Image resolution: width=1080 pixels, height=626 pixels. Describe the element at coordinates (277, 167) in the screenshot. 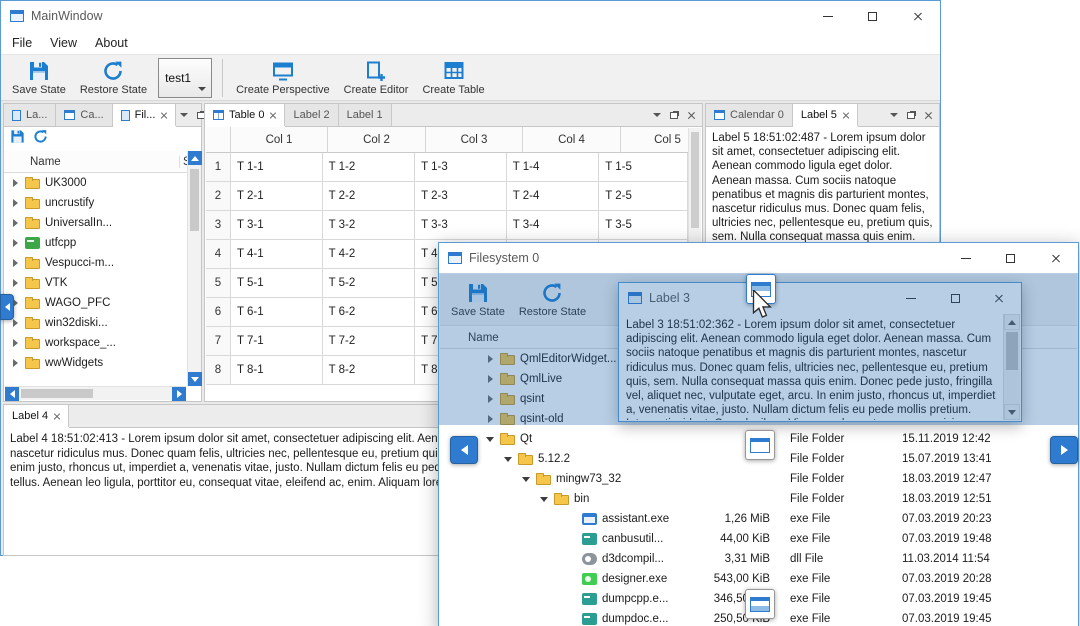

I see `table-cell: T 1-1` at that location.